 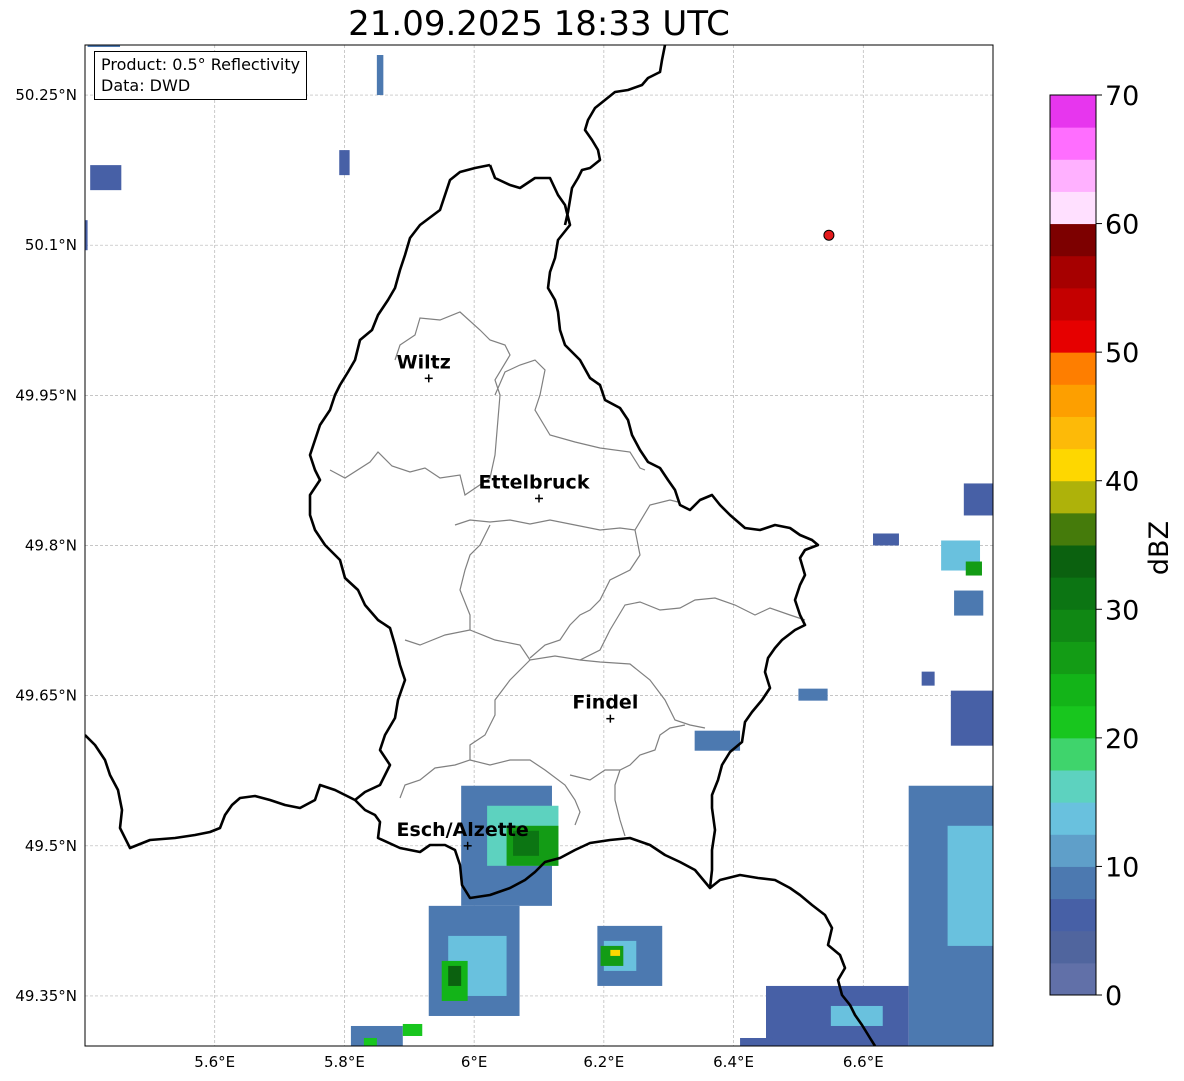 What do you see at coordinates (1122, 867) in the screenshot?
I see `colorbar-tick-label: 10` at bounding box center [1122, 867].